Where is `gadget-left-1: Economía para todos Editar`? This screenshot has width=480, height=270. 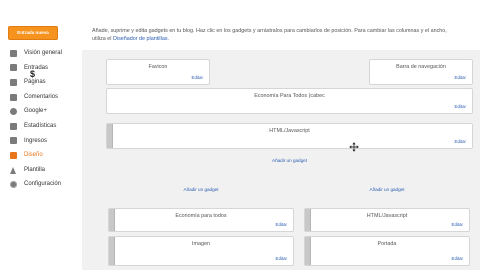
gadget-left-1: Economía para todos Editar is located at coordinates (201, 220).